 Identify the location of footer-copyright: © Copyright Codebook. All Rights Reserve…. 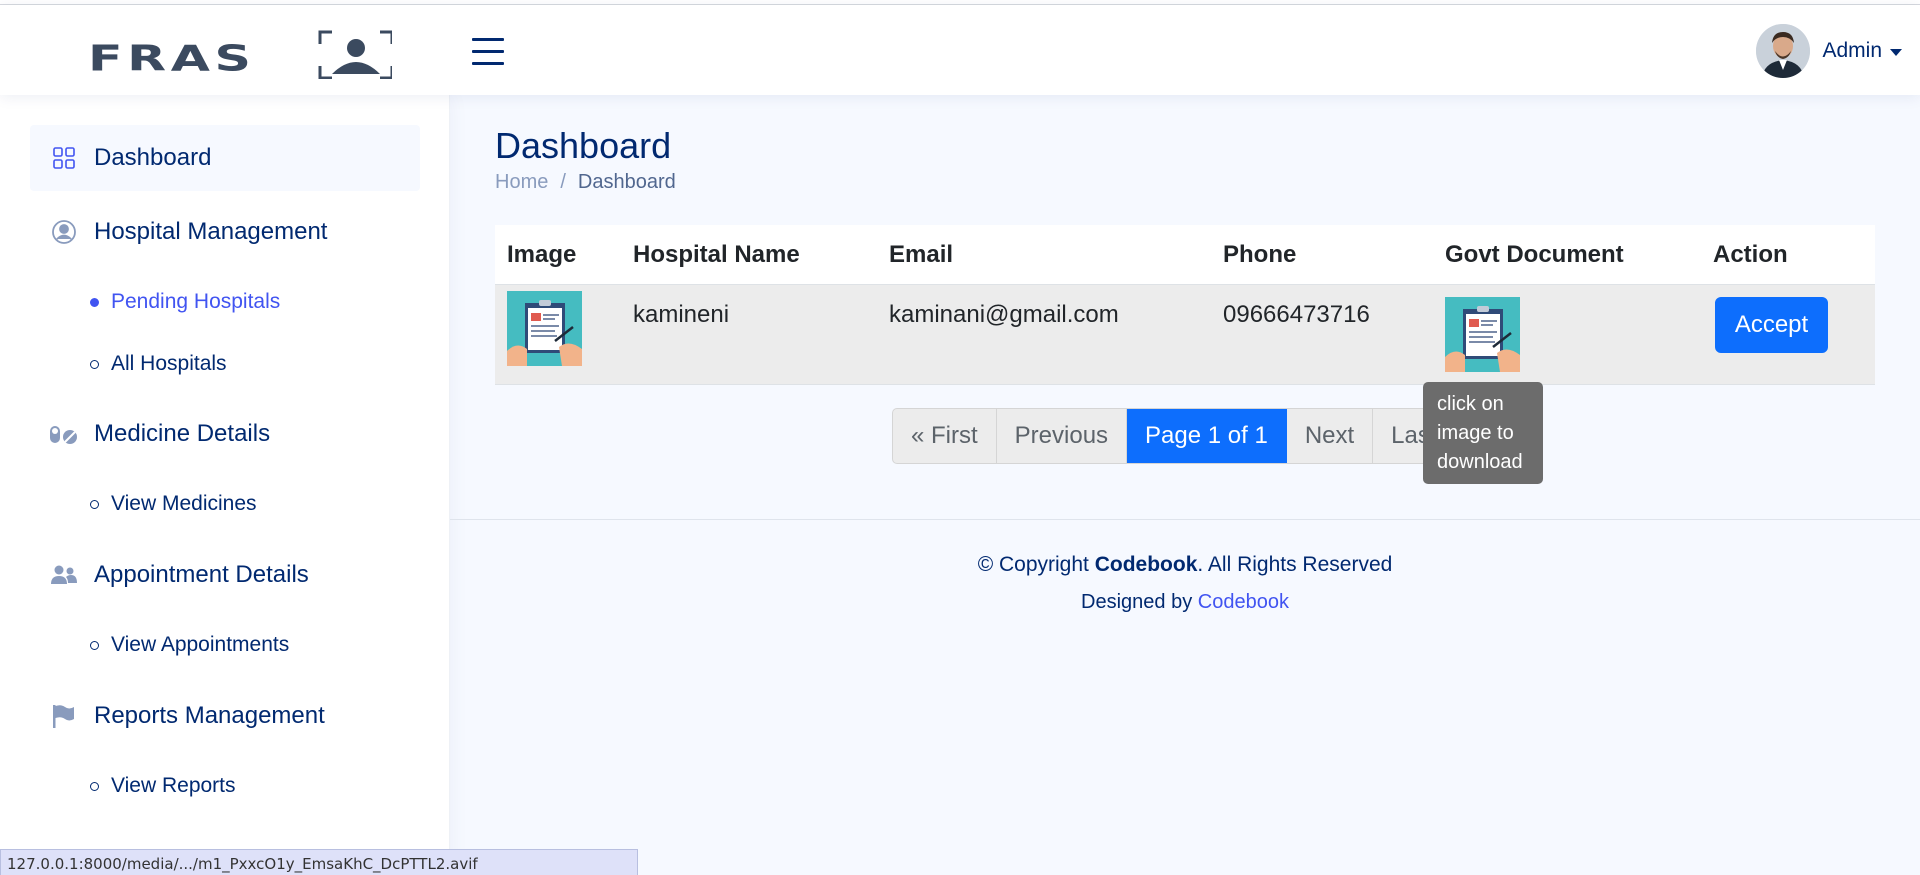
(1185, 565).